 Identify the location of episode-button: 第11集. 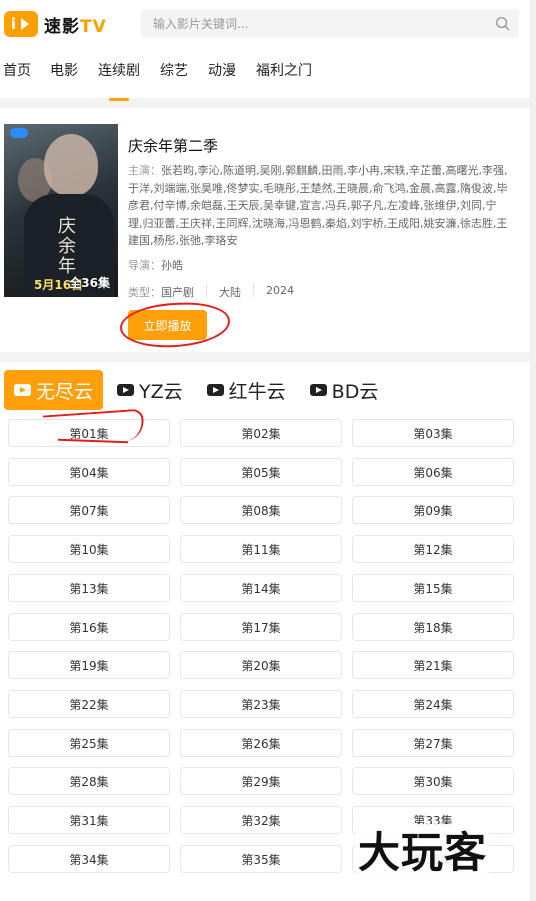
(261, 549).